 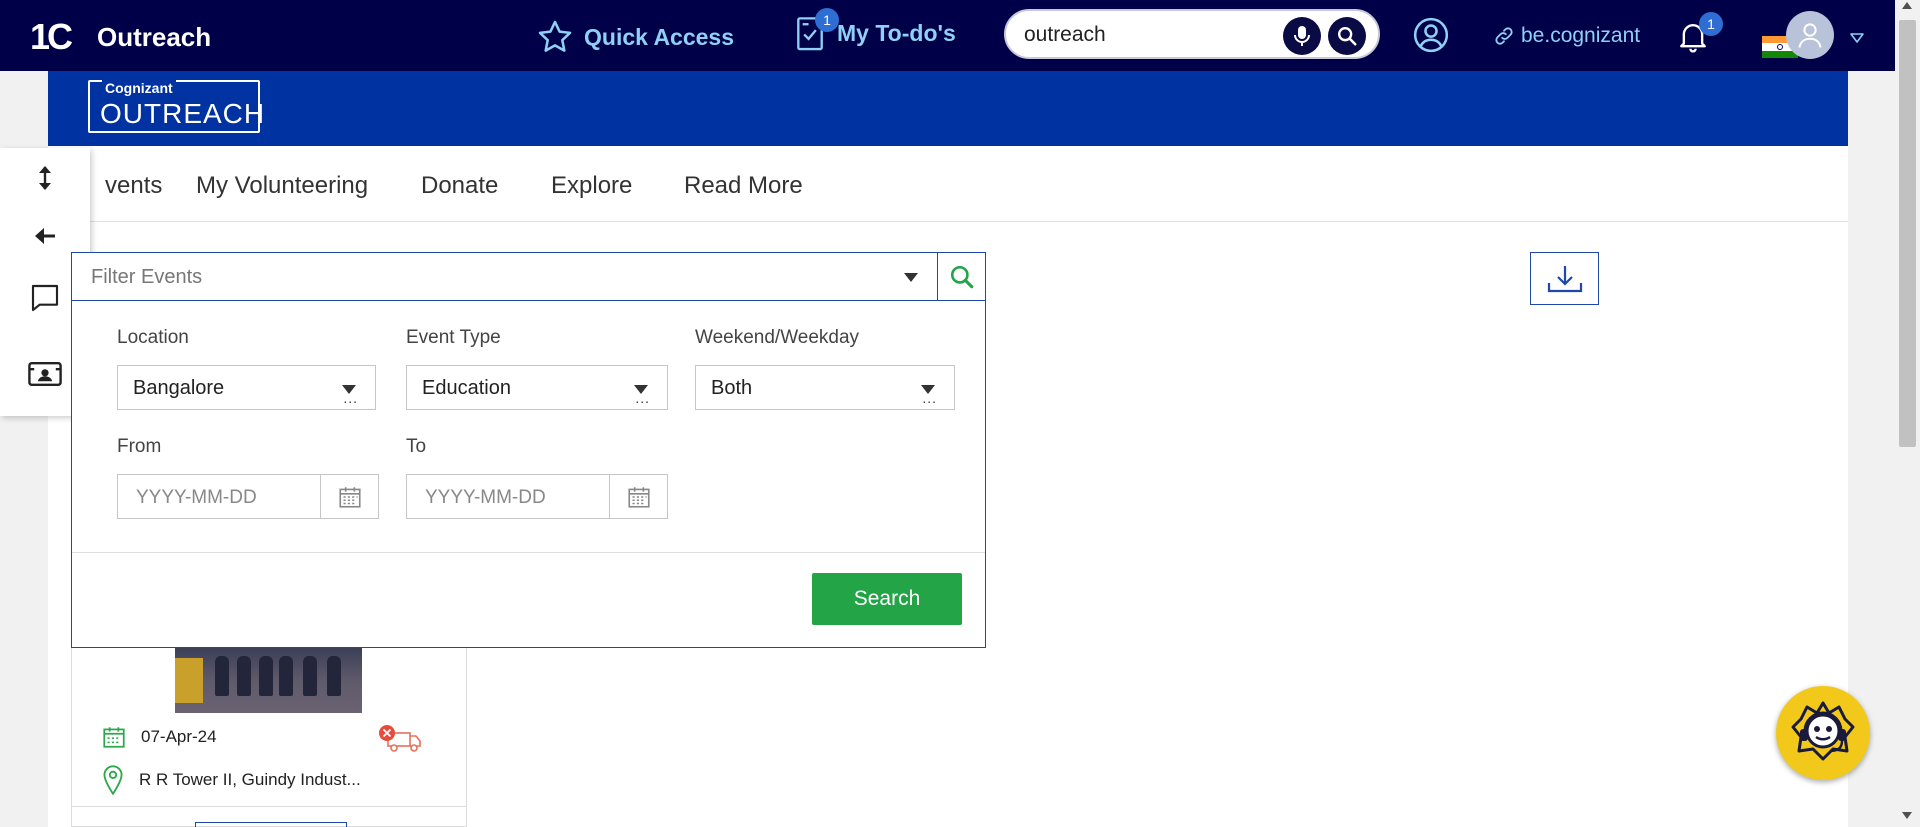 I want to click on to-date-input: YYYY-MM-DD, so click(x=537, y=496).